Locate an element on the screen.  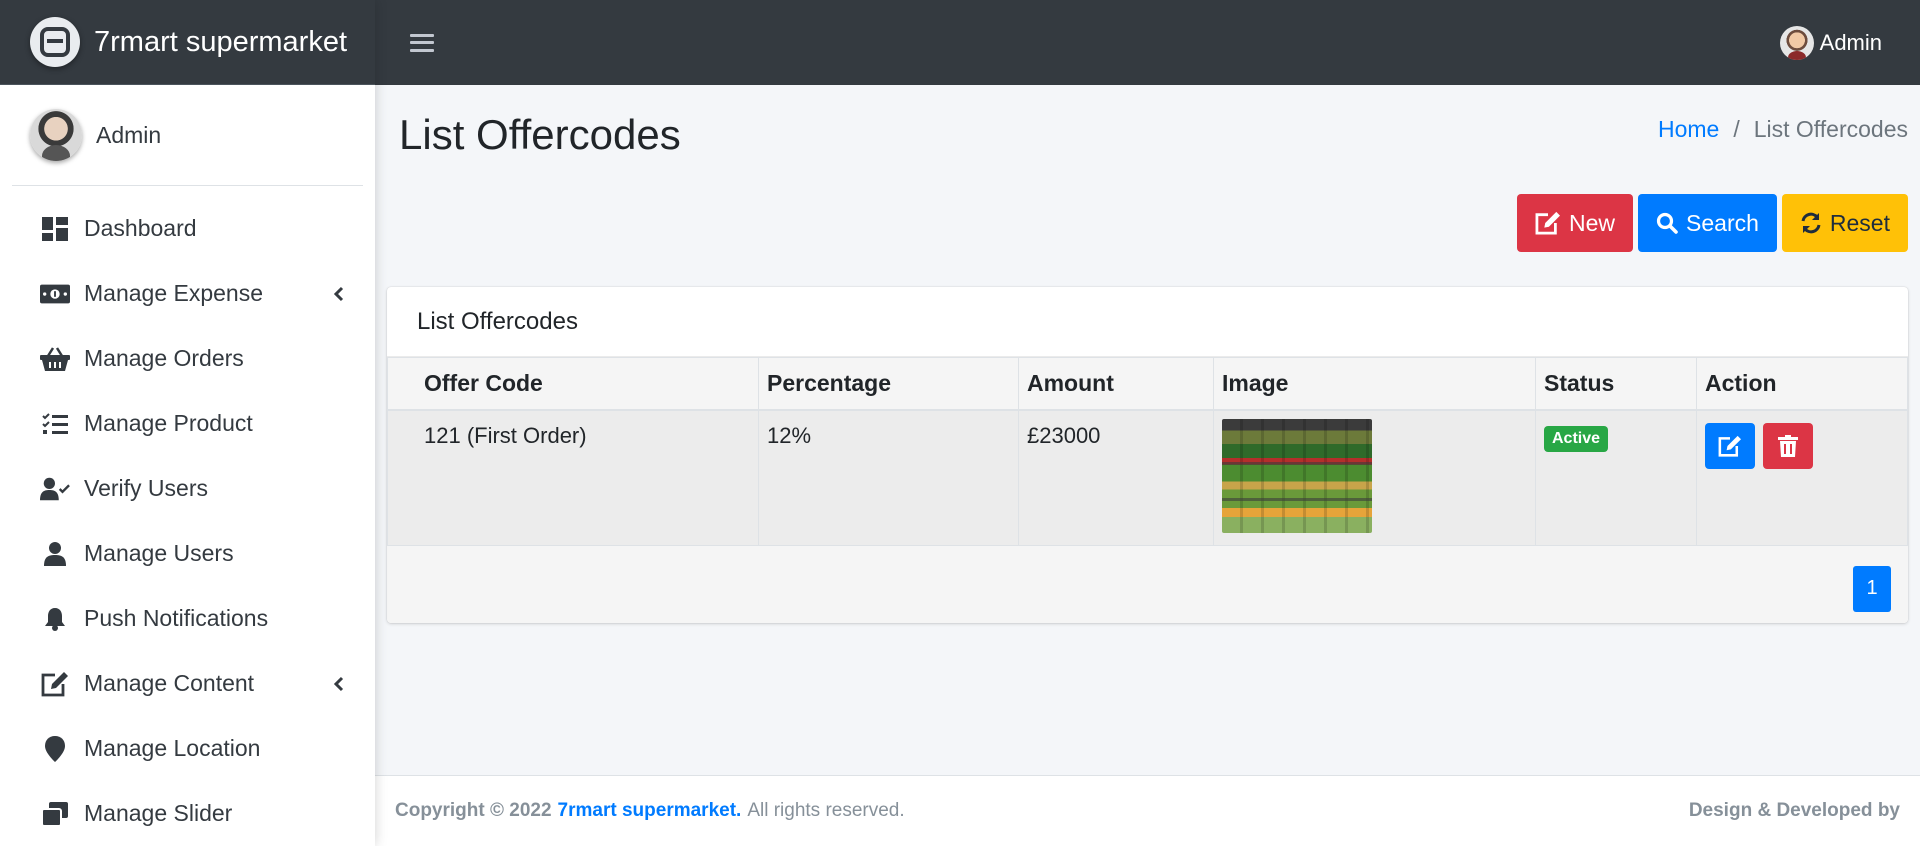
delete-row-button is located at coordinates (1788, 445).